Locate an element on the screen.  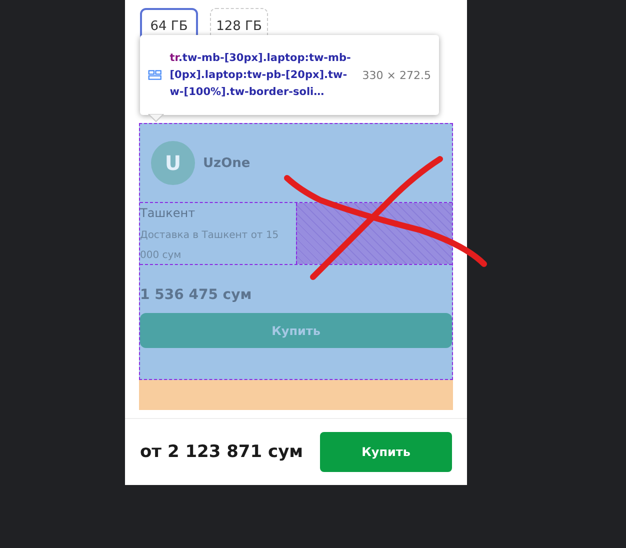
city-label: Ташкент is located at coordinates (168, 213).